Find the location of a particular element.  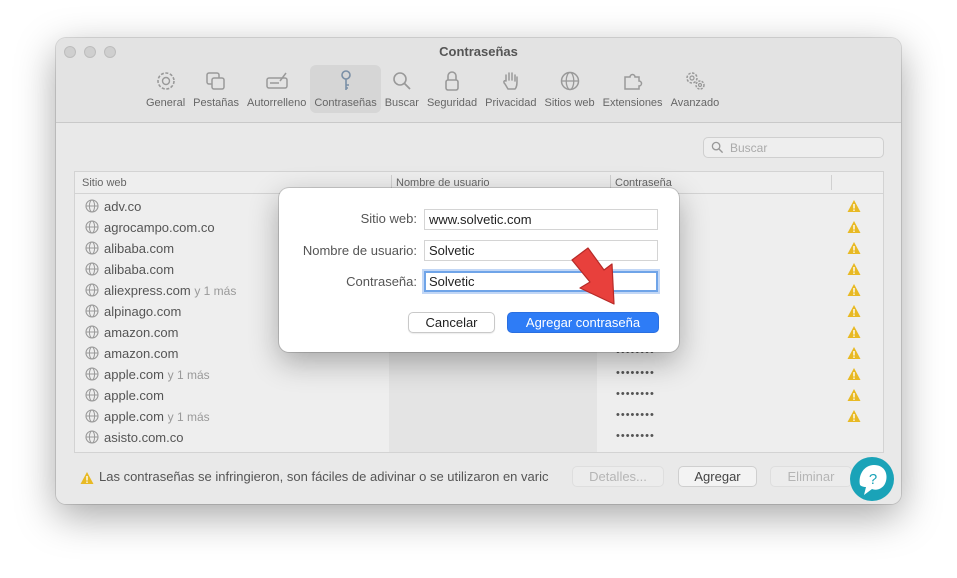

gear-icon is located at coordinates (165, 81).